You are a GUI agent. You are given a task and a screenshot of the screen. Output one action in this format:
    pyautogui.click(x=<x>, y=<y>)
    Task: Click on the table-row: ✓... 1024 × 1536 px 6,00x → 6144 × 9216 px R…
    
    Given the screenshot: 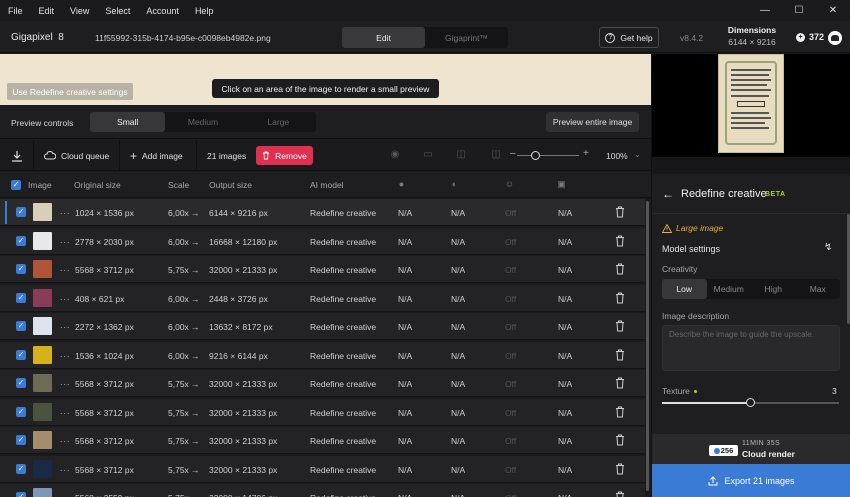 What is the action you would take?
    pyautogui.click(x=322, y=212)
    